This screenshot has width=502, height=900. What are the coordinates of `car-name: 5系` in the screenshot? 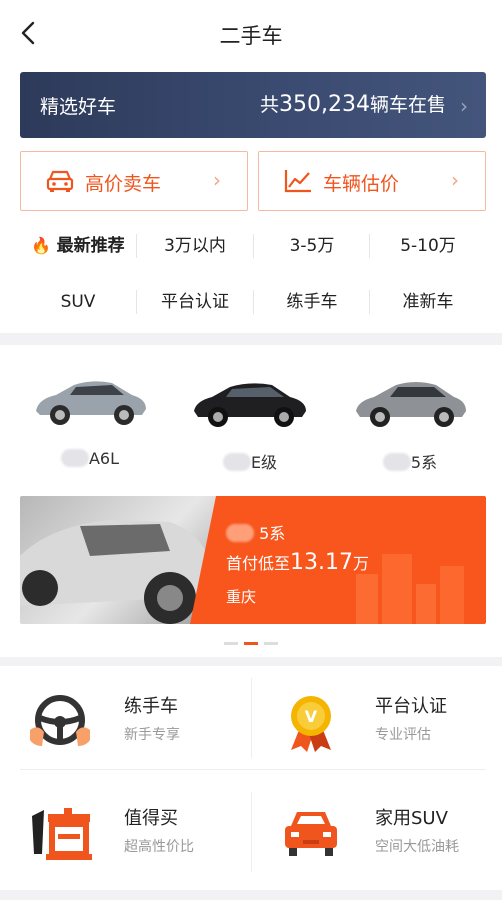 It's located at (410, 461).